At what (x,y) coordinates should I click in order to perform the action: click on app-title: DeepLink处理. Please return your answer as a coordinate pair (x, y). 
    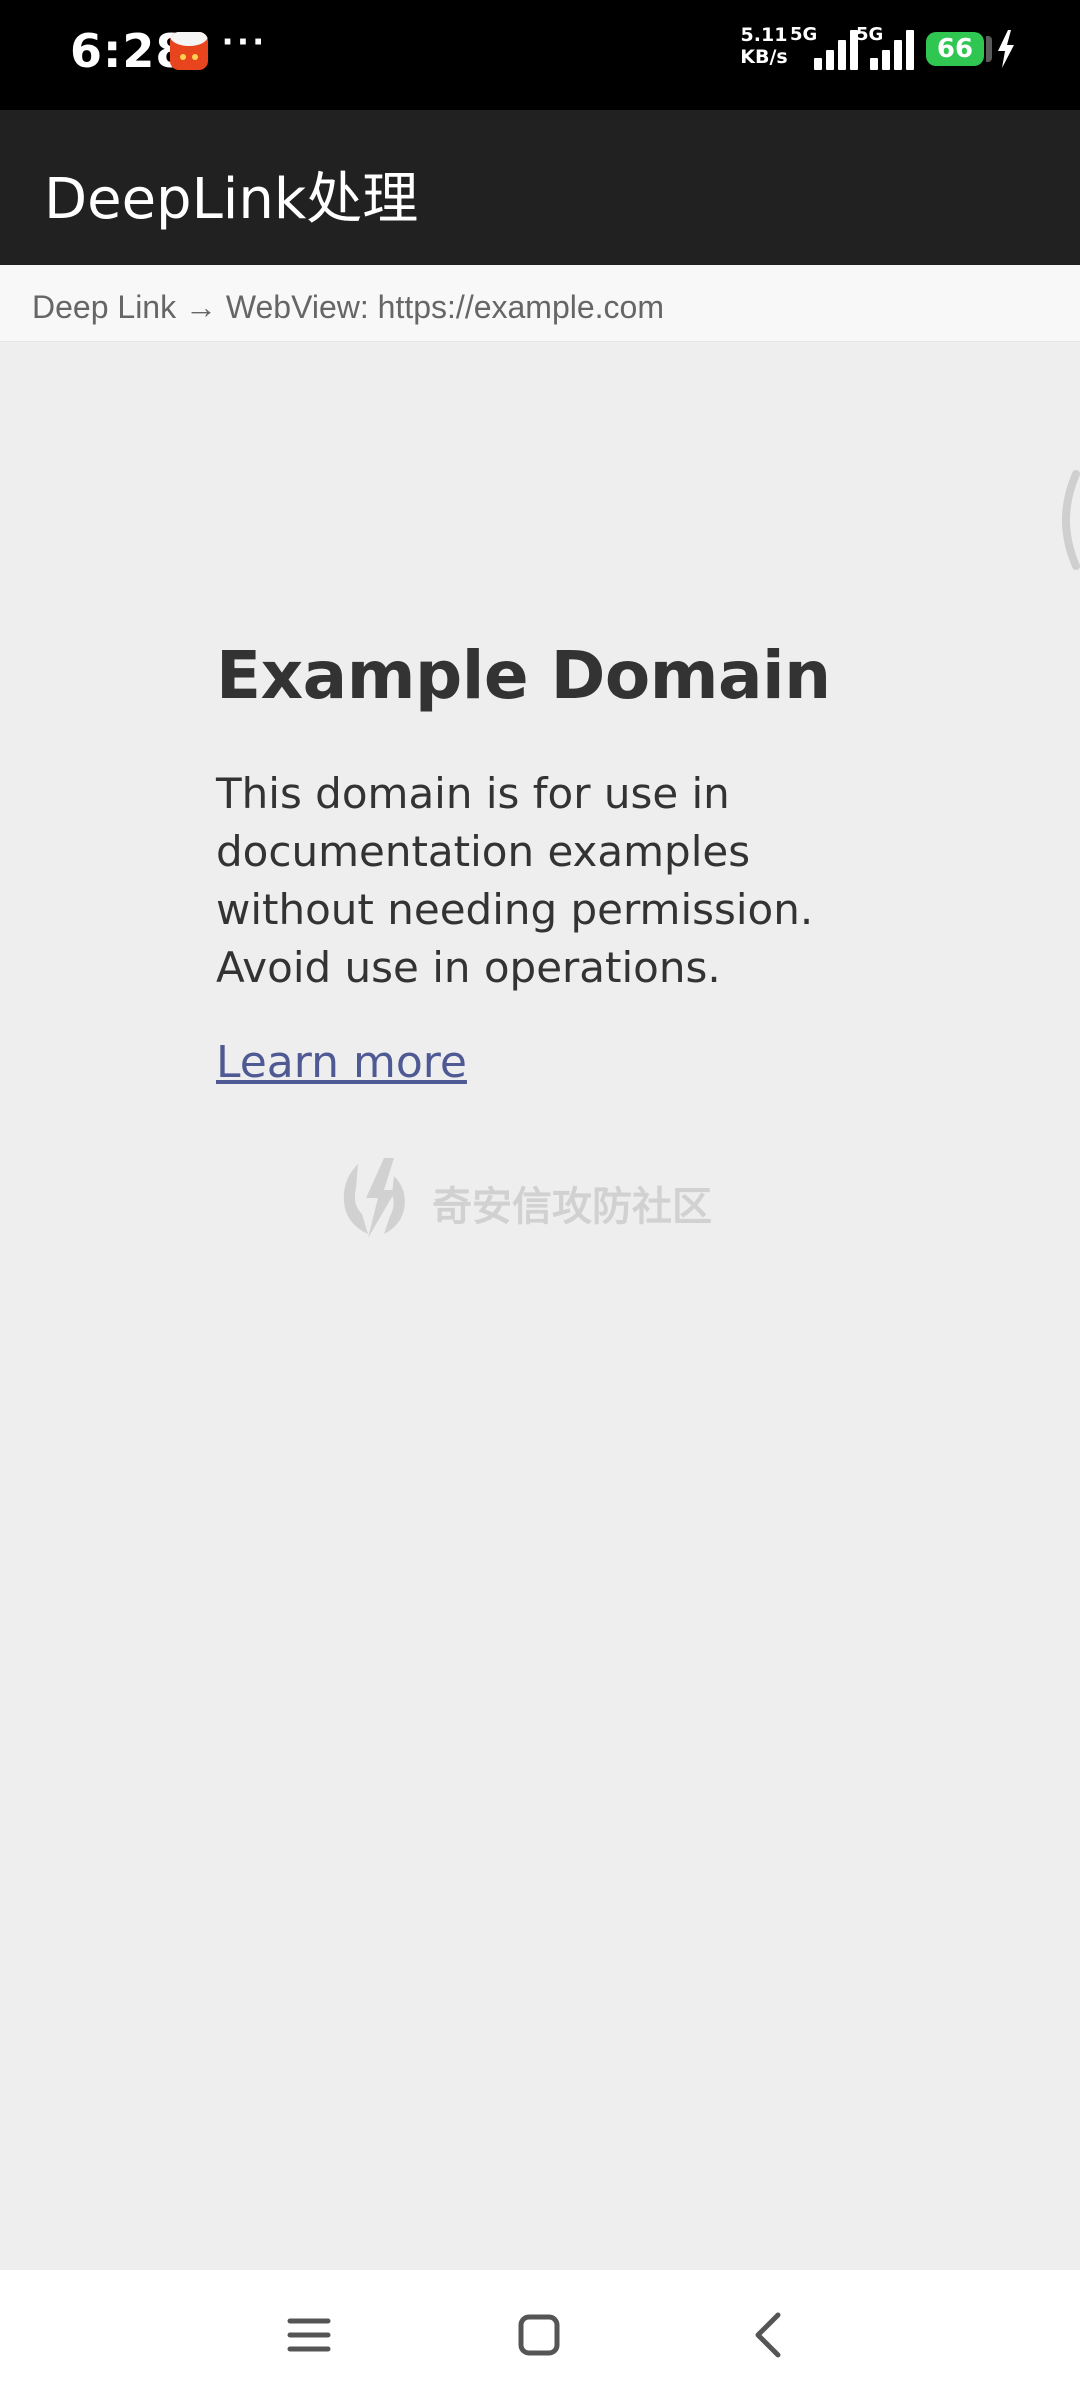
    Looking at the image, I should click on (231, 199).